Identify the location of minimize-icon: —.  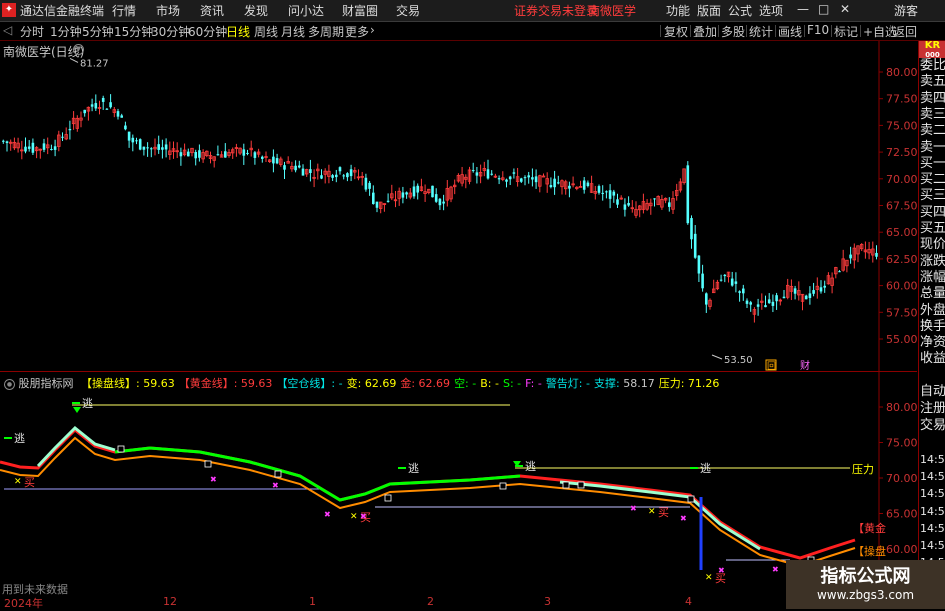
(803, 9).